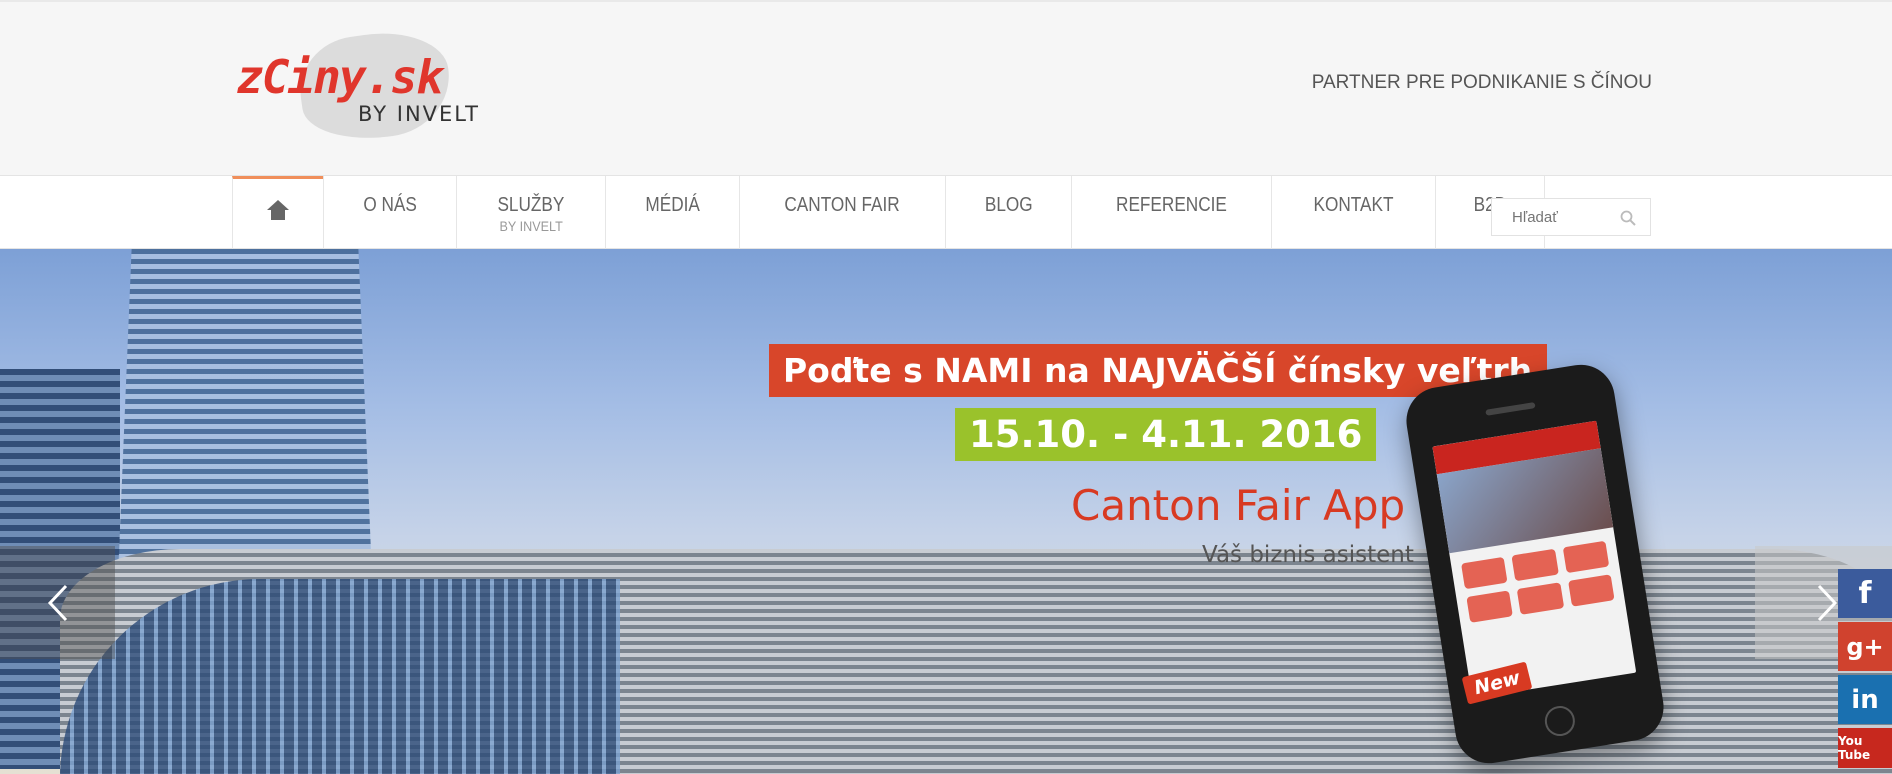 The image size is (1892, 774). What do you see at coordinates (672, 205) in the screenshot?
I see `nav-label: MÉDIÁ` at bounding box center [672, 205].